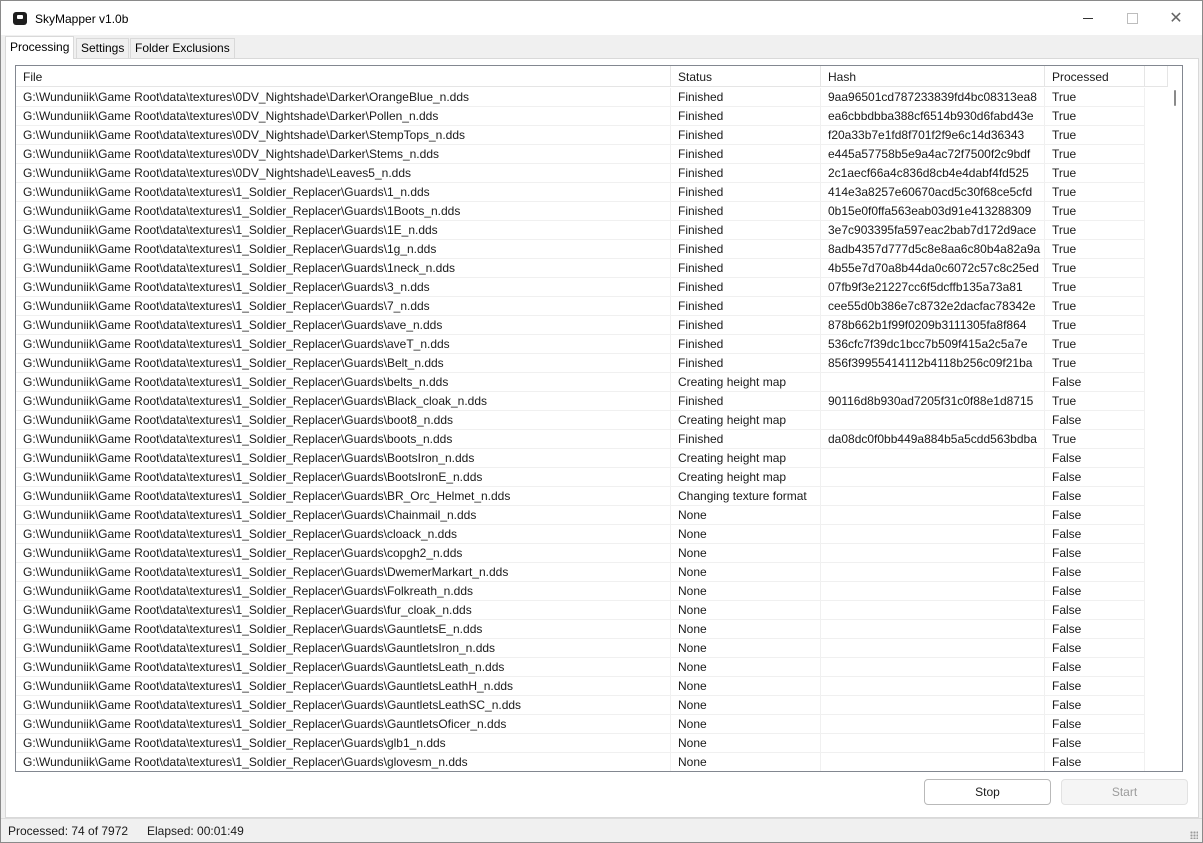 Image resolution: width=1203 pixels, height=843 pixels. What do you see at coordinates (933, 192) in the screenshot?
I see `hash-cell: 414e3a8257e60670acd5c30f68ce5cfd` at bounding box center [933, 192].